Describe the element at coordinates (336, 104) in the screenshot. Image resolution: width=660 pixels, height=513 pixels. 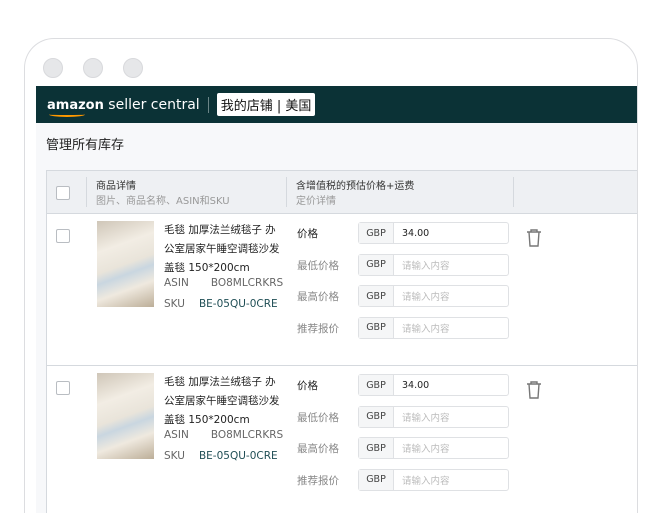
I see `top-navbar: amazon seller central 我的店铺 | 美国` at that location.